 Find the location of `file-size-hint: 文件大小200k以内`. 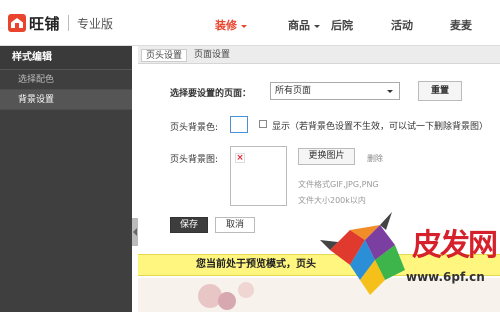

file-size-hint: 文件大小200k以内 is located at coordinates (332, 200).